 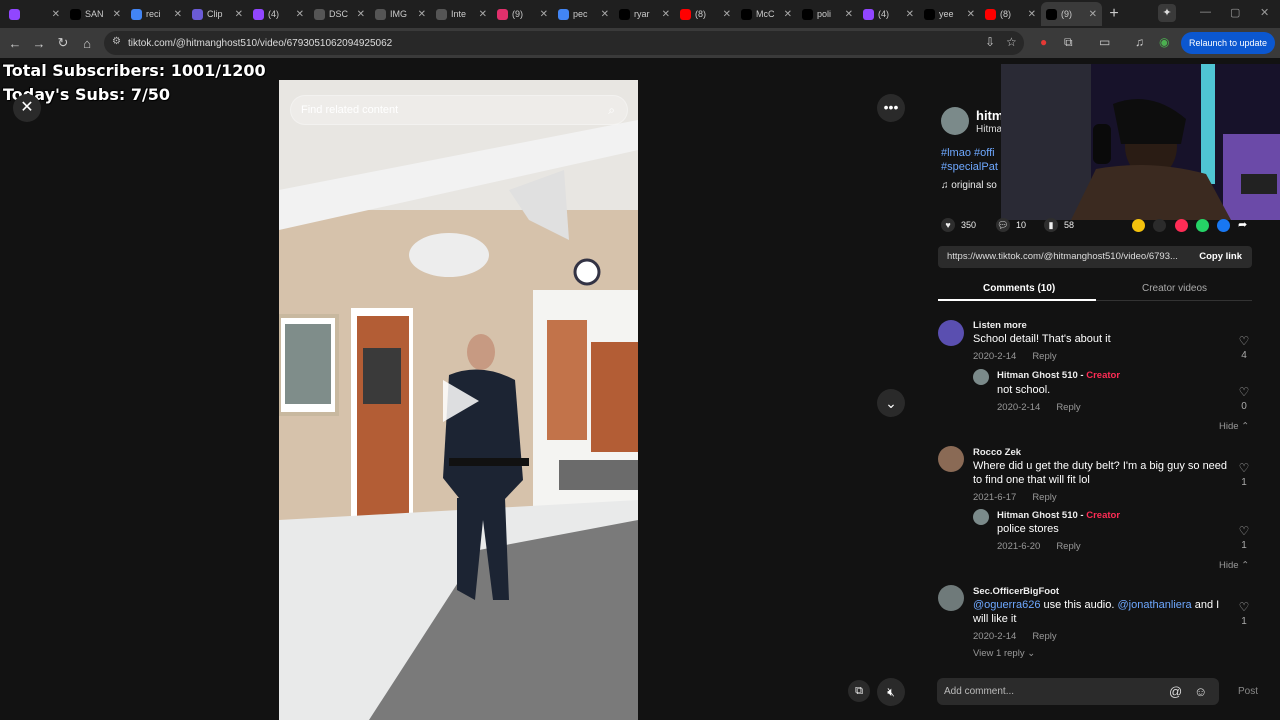 What do you see at coordinates (1202, 225) in the screenshot?
I see `whatsapp-icon` at bounding box center [1202, 225].